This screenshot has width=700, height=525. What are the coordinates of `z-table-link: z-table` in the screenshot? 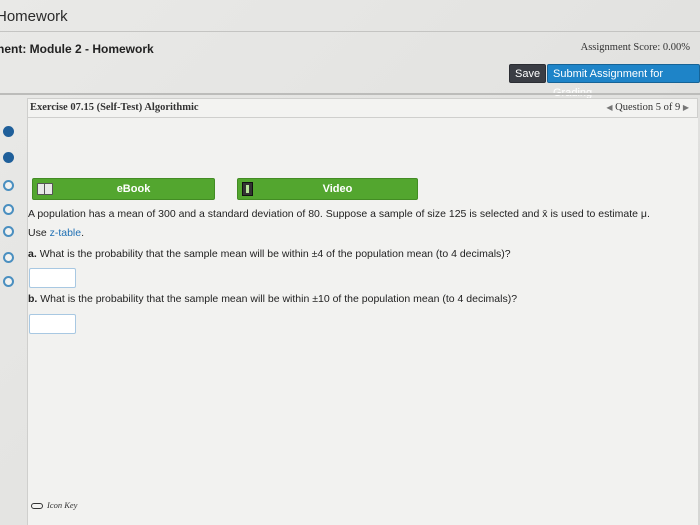 It's located at (66, 233).